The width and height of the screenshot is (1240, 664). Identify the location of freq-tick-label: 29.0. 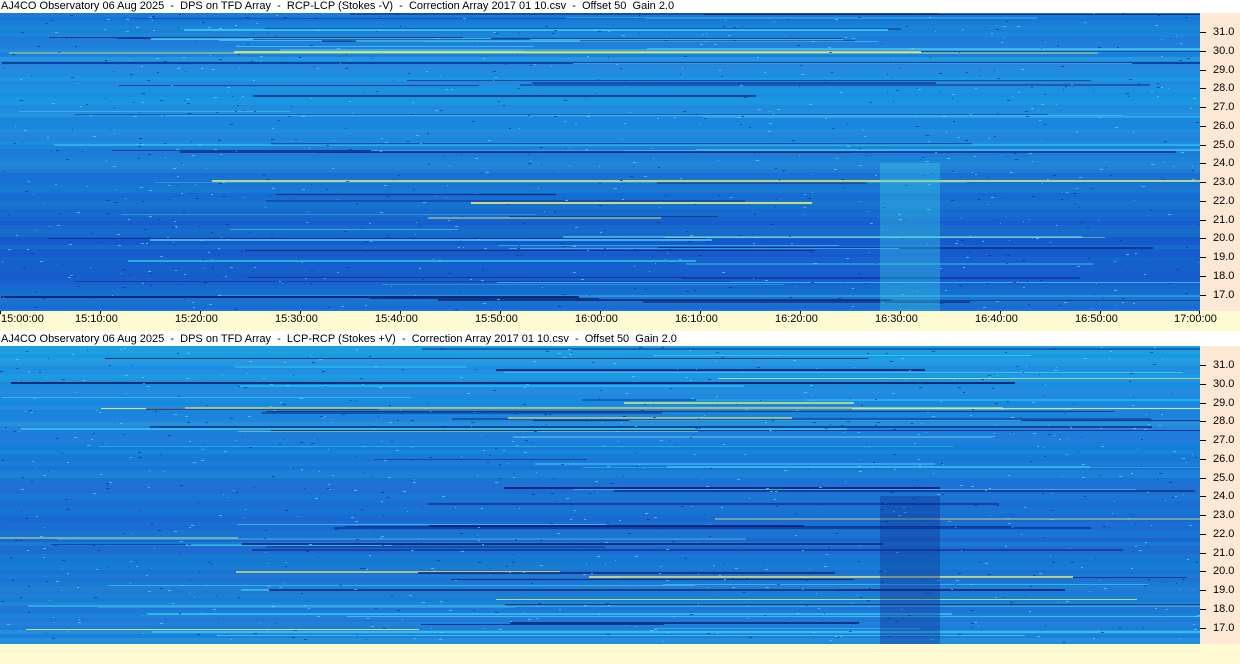
(1224, 402).